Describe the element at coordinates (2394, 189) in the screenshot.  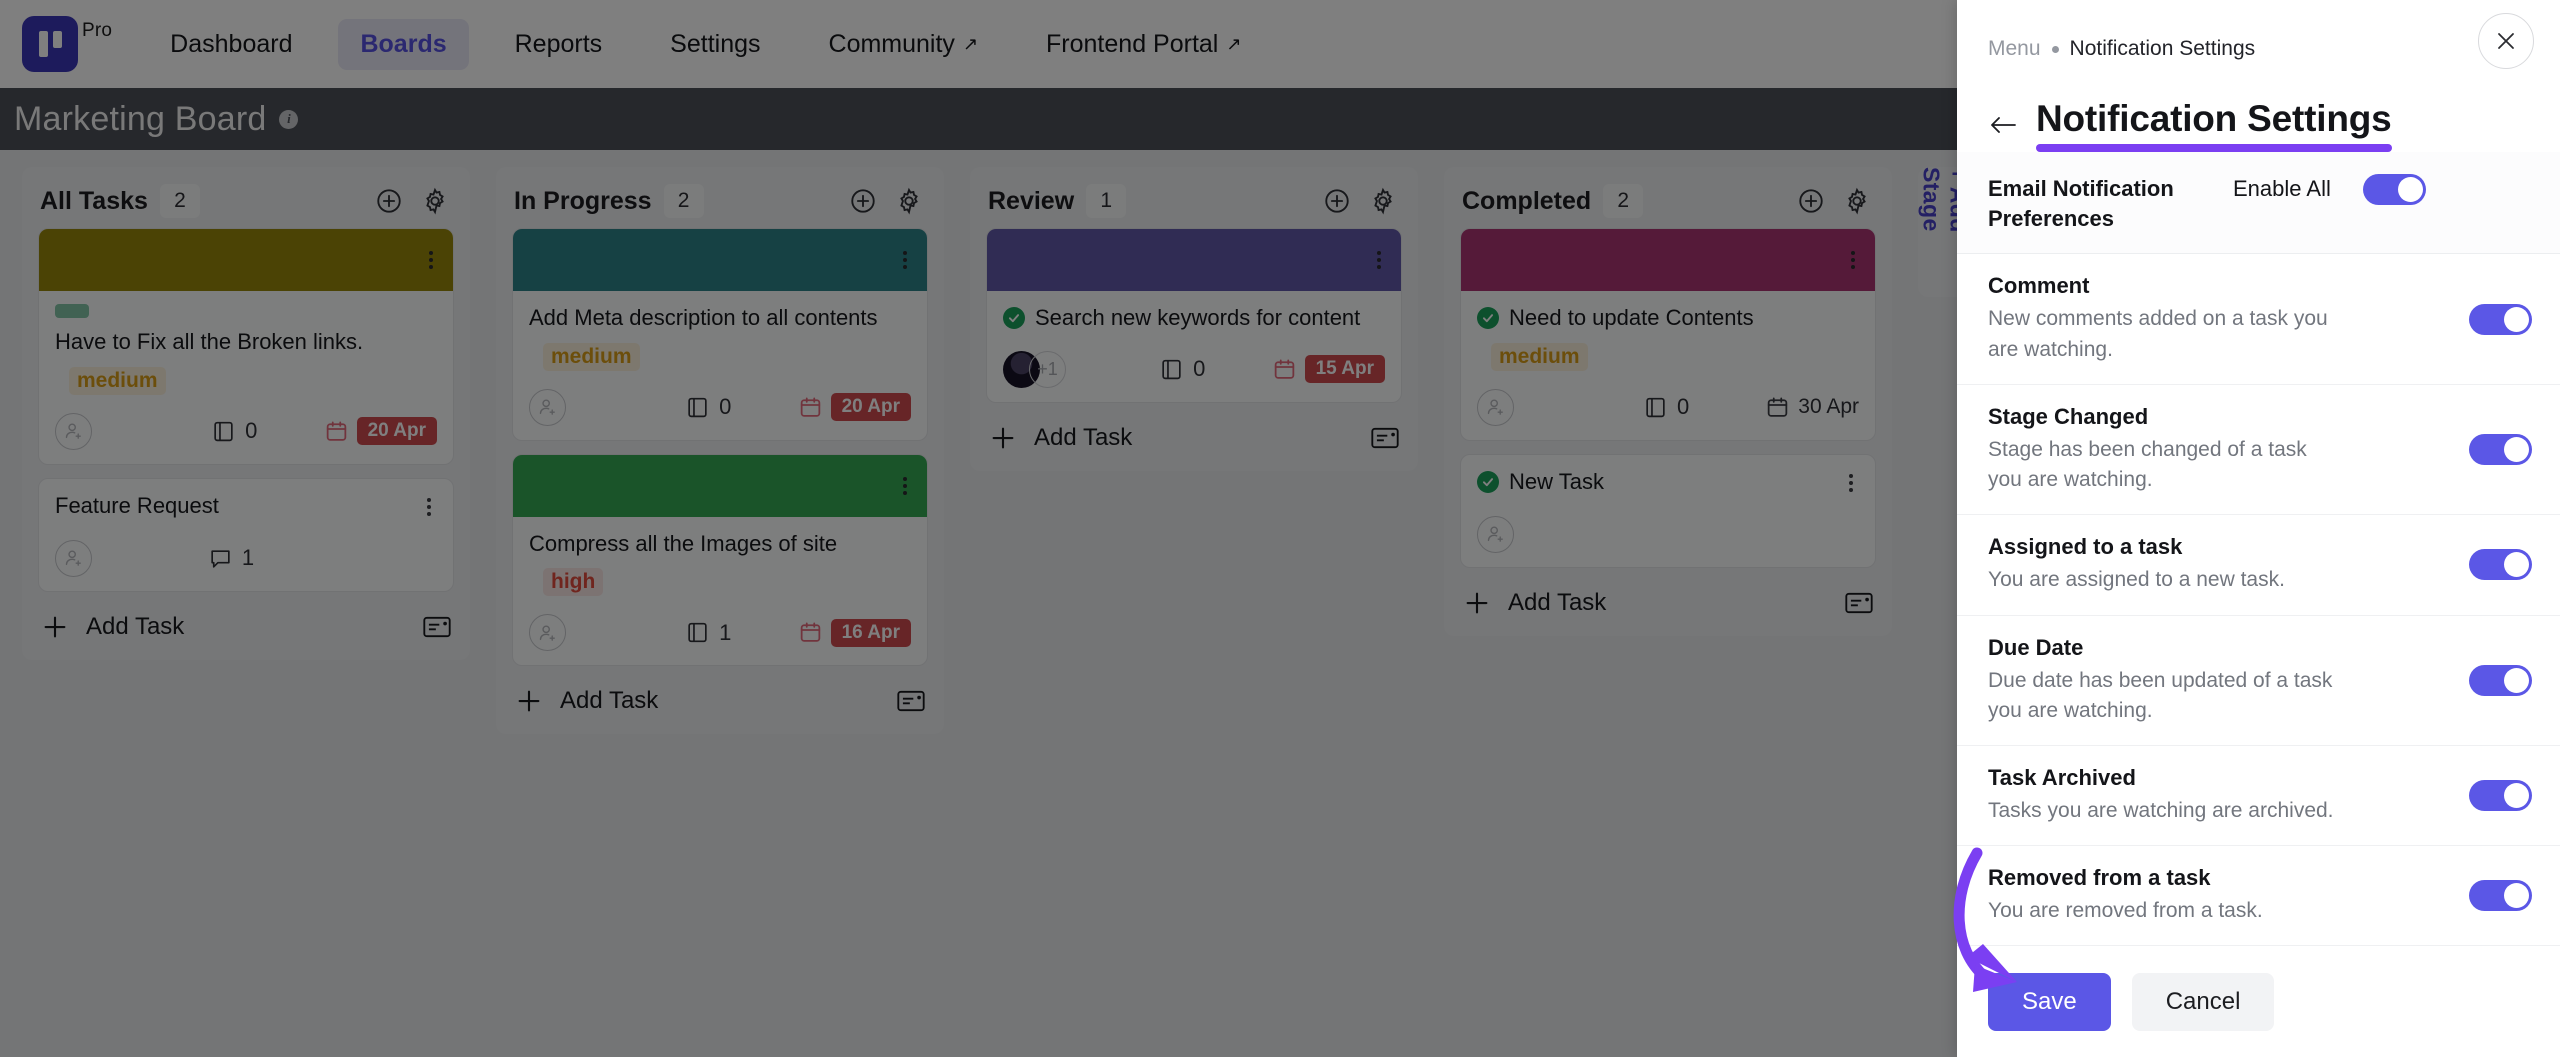
I see `enable-all-toggle` at that location.